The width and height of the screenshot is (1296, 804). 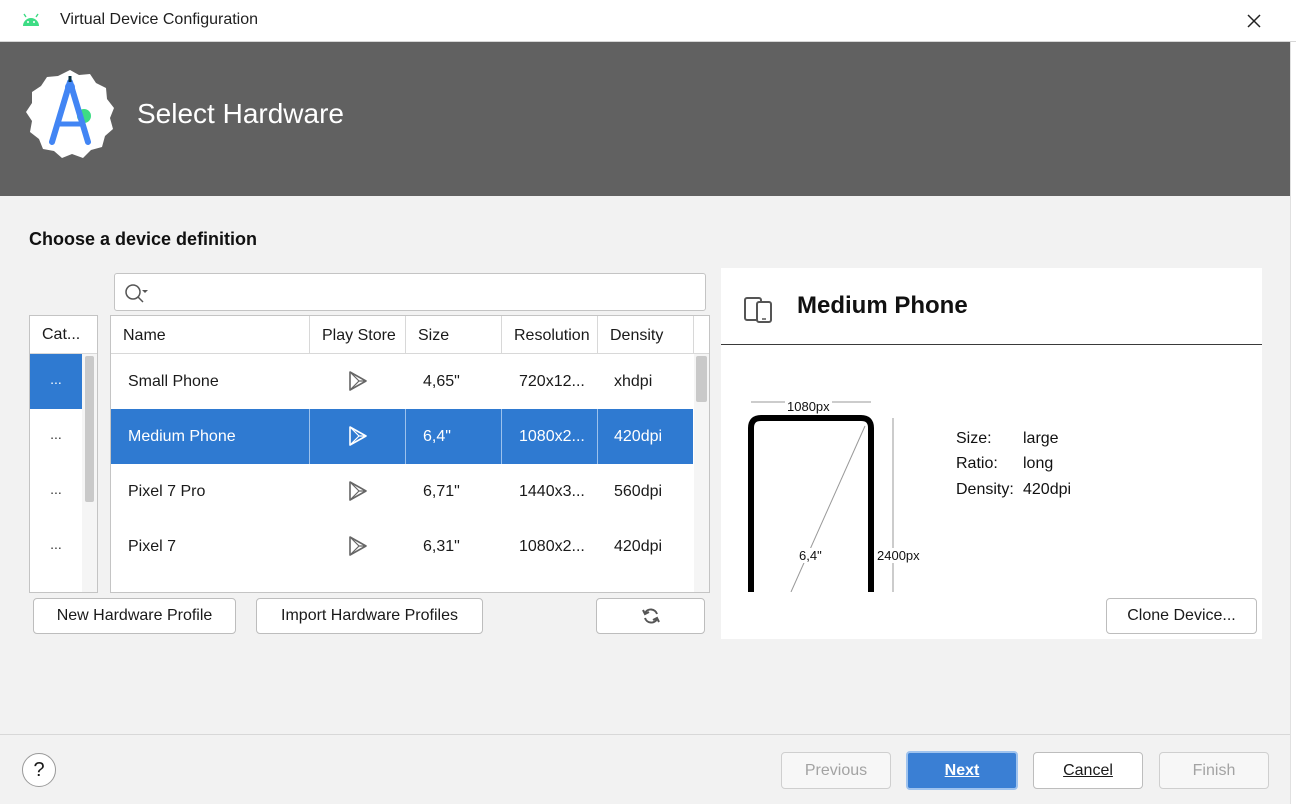 I want to click on help-icon: ?, so click(x=39, y=769).